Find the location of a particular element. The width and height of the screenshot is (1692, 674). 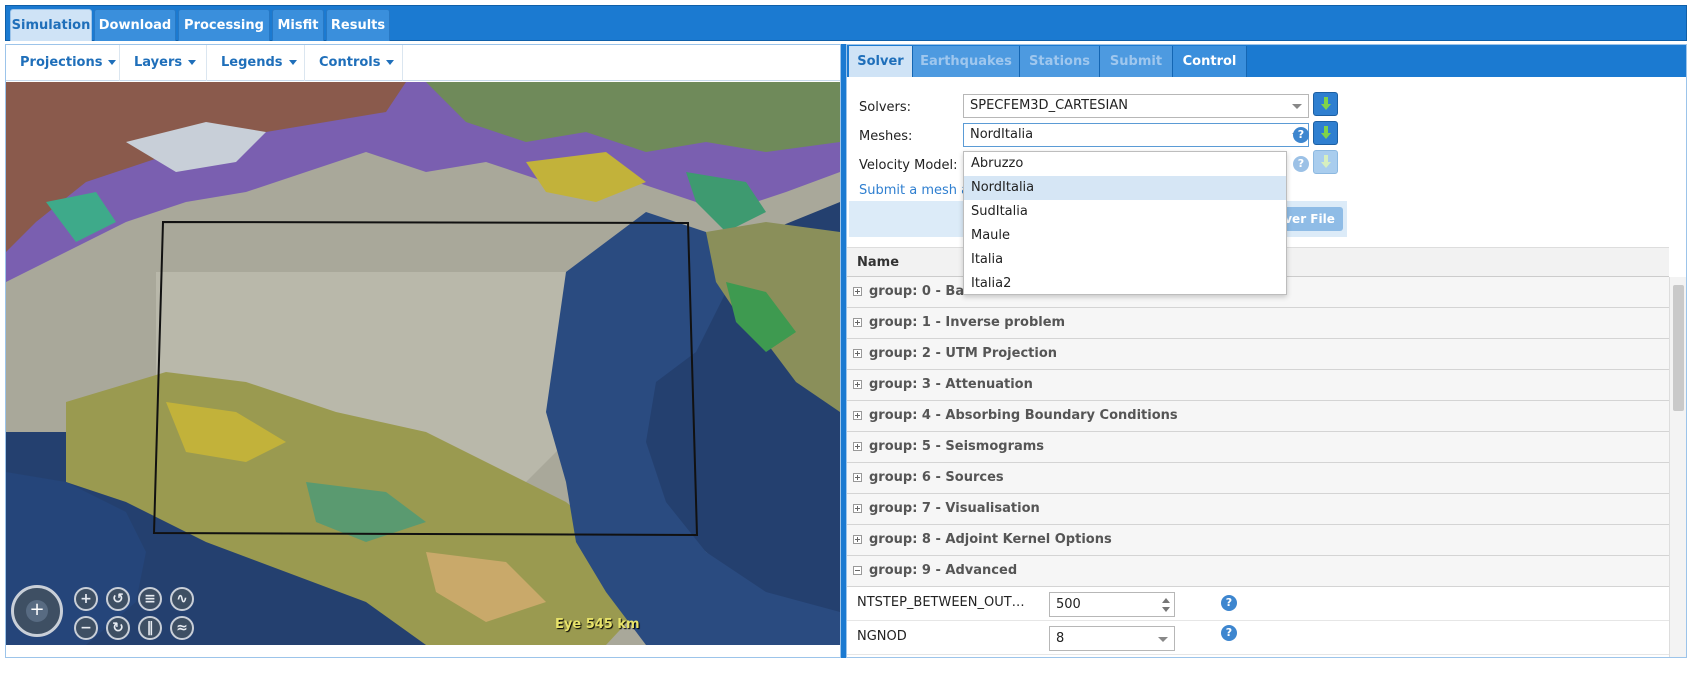

tab-stations: Stations is located at coordinates (1060, 61).